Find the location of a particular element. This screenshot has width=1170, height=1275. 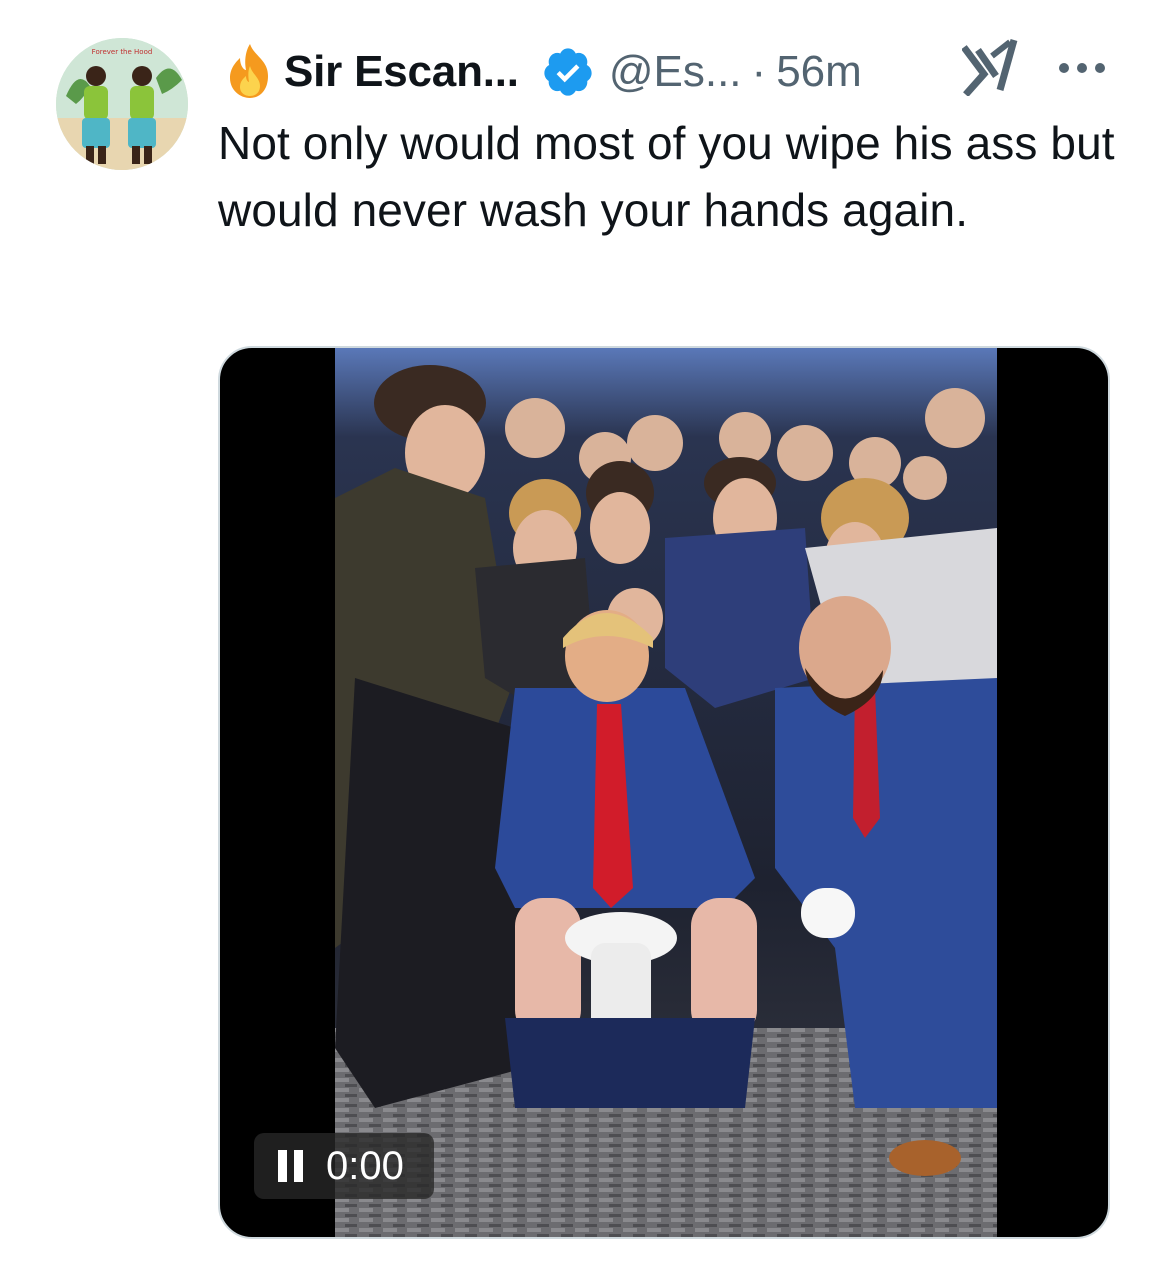

fire-icon is located at coordinates (249, 71).